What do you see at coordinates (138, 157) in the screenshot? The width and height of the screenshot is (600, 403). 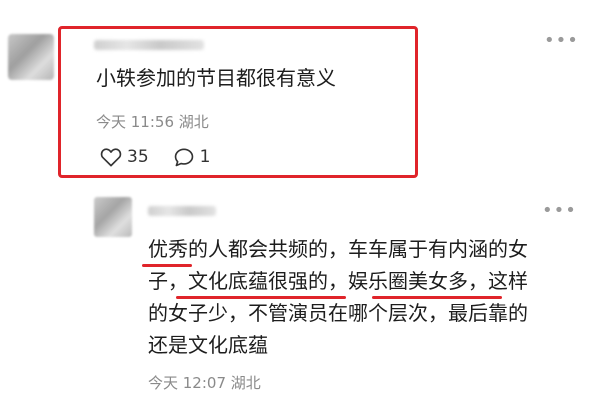 I see `like-count: 35` at bounding box center [138, 157].